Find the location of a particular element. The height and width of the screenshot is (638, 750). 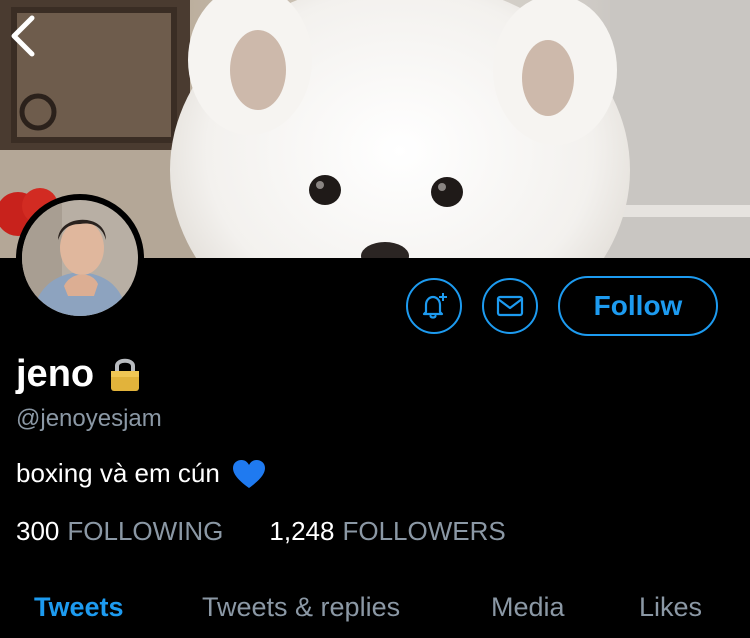

follow-button: Follow is located at coordinates (638, 306).